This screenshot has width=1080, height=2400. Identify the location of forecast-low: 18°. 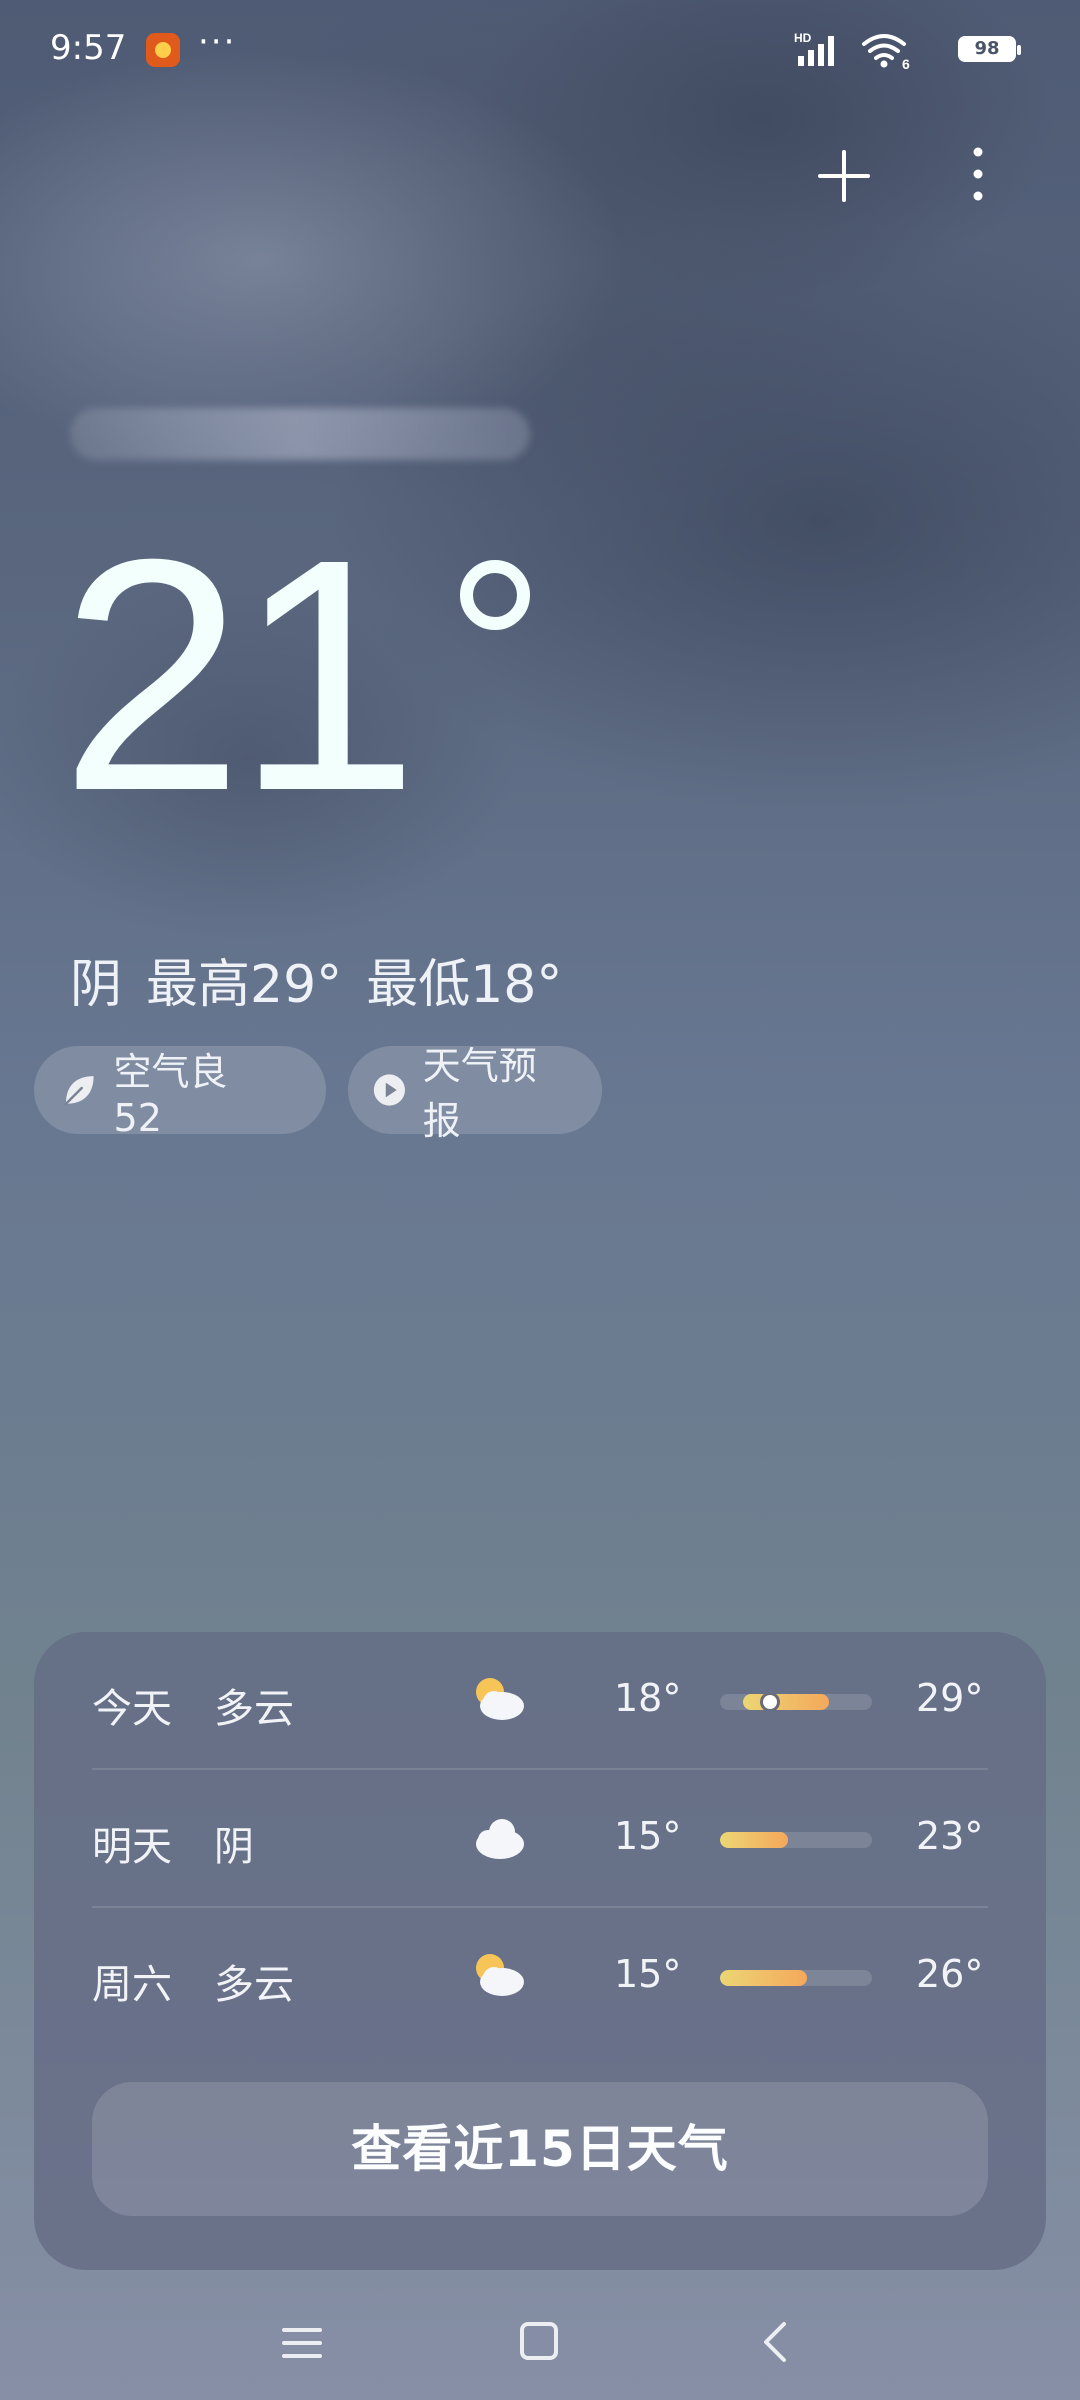
(648, 1698).